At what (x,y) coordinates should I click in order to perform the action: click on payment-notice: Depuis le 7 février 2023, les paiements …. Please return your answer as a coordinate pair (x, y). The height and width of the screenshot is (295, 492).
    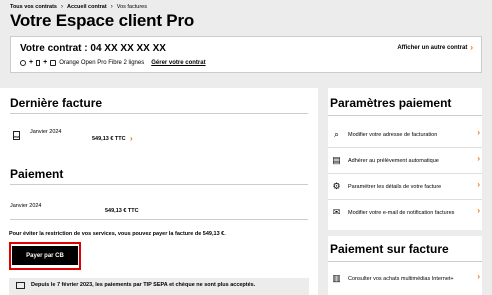
    Looking at the image, I should click on (159, 286).